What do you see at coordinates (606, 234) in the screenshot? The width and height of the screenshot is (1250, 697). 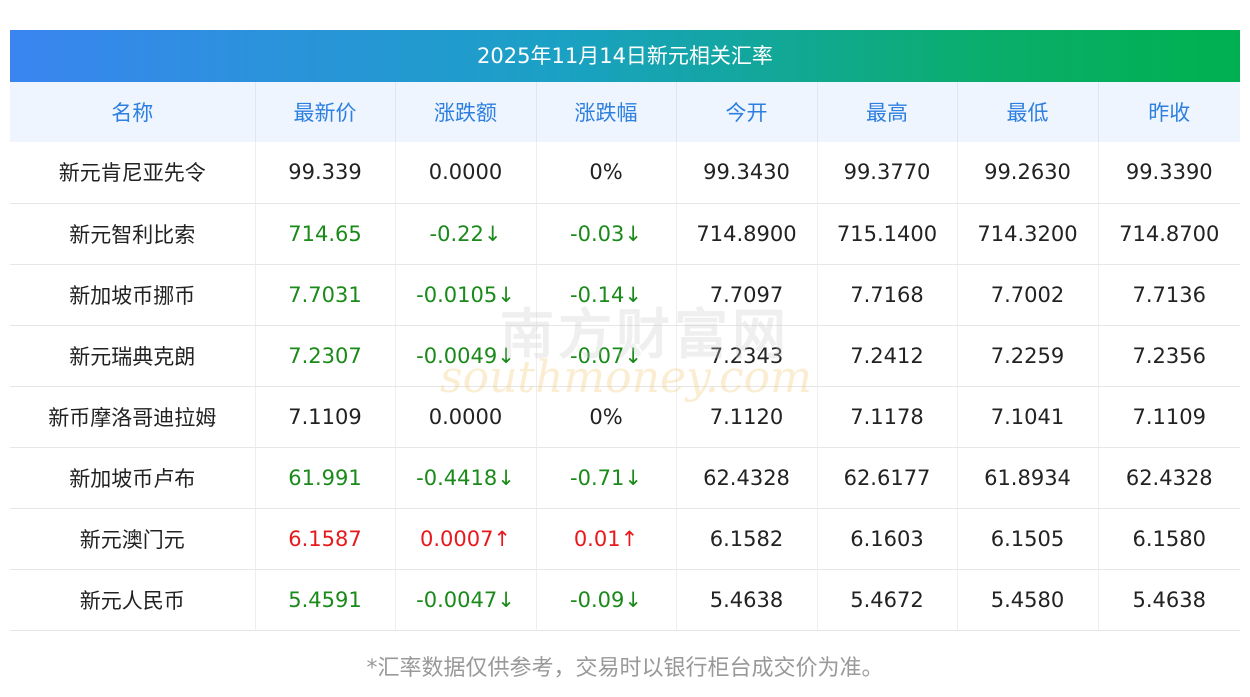 I see `cell-change-pct: -0.03↓` at bounding box center [606, 234].